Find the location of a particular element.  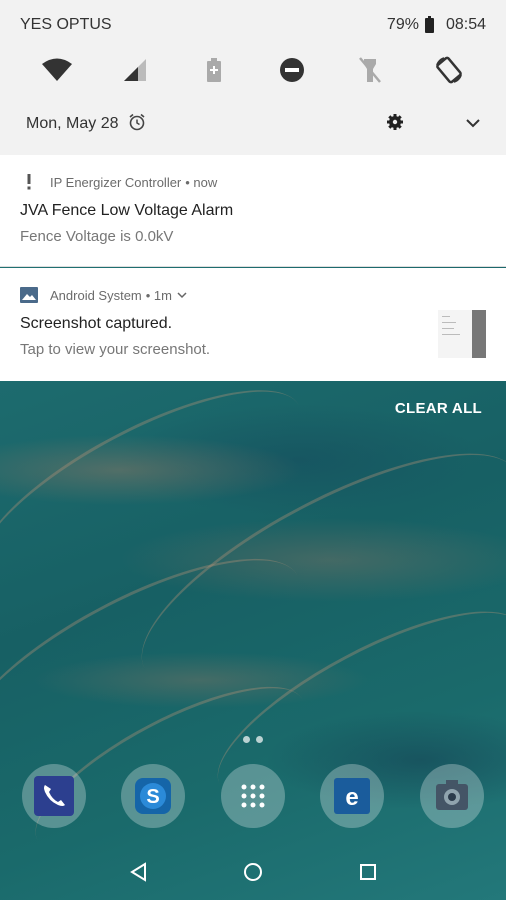

phone-icon is located at coordinates (54, 796).